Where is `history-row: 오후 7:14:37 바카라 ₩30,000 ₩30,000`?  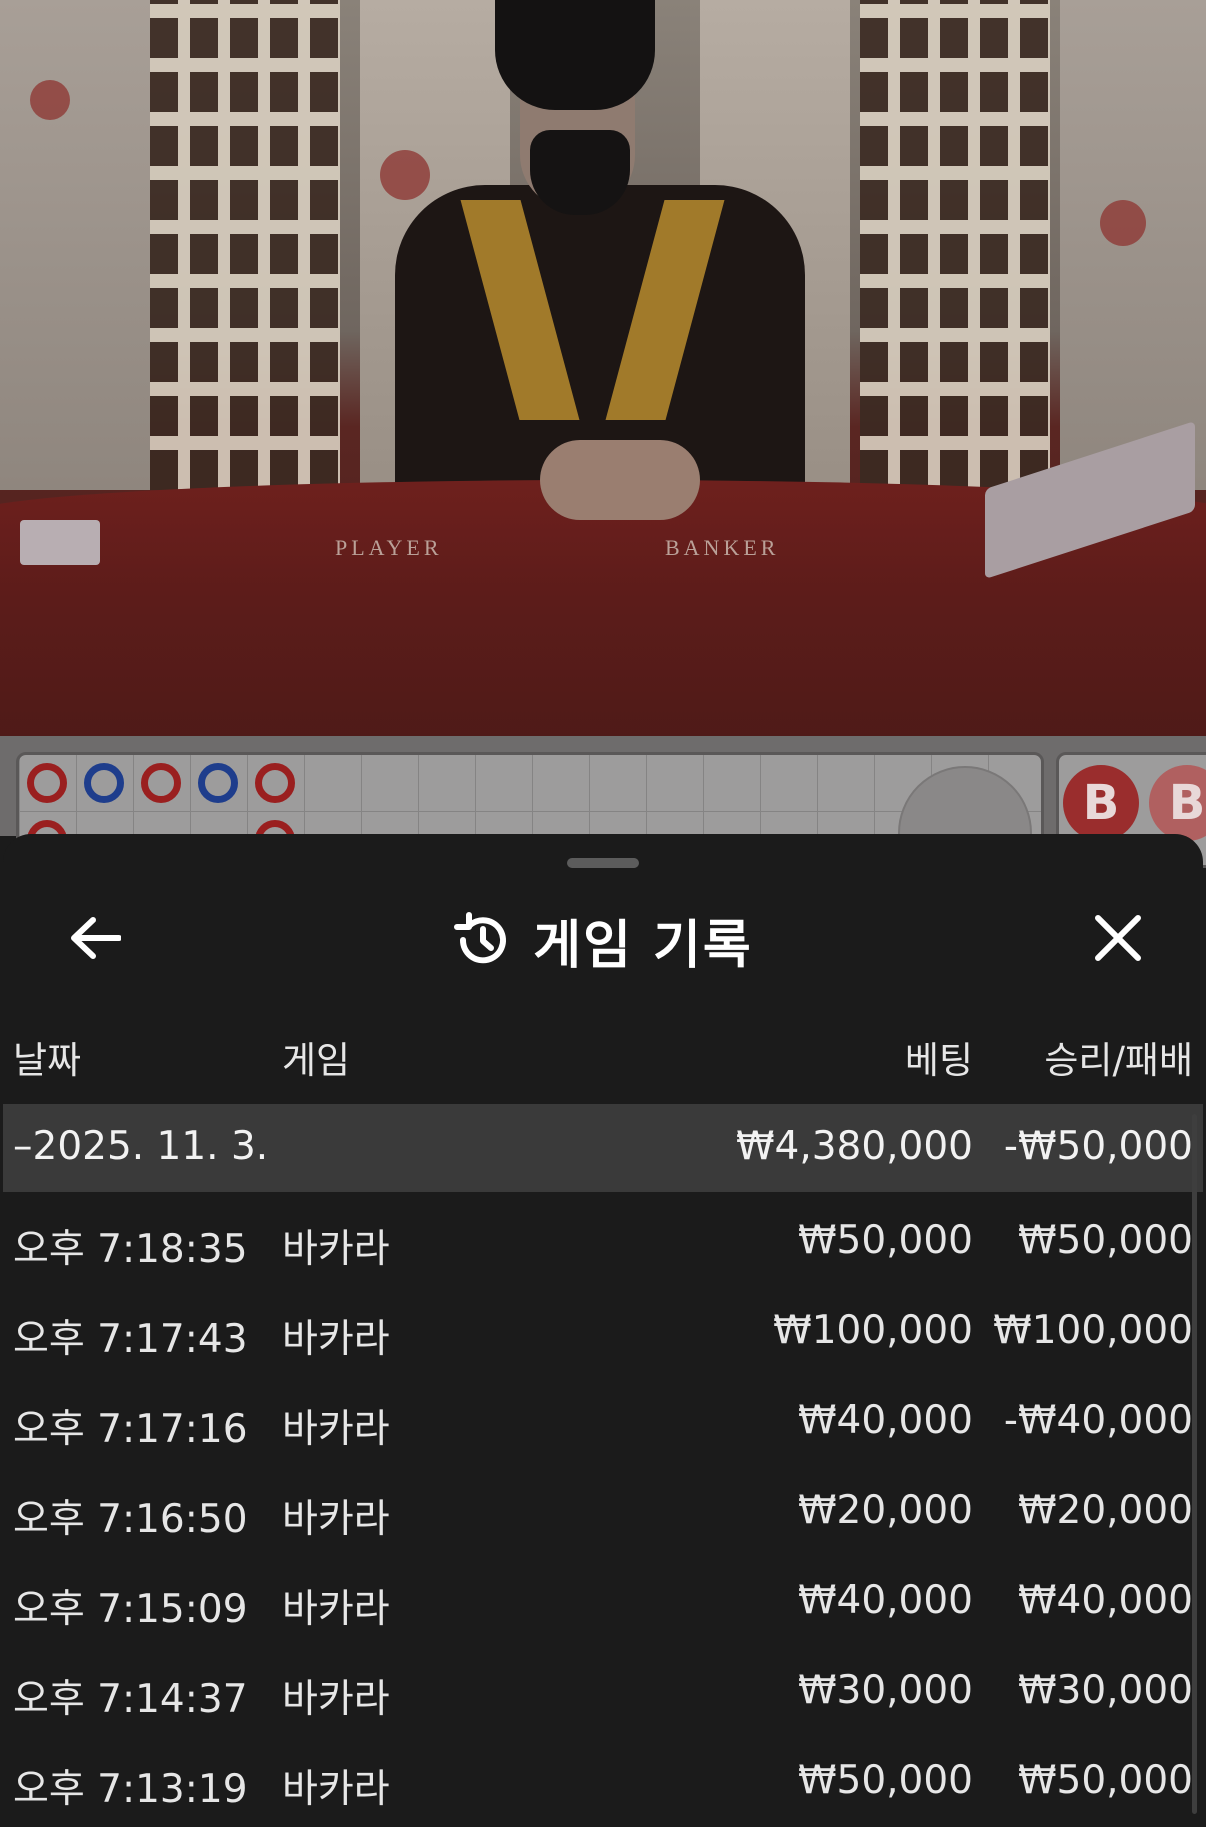
history-row: 오후 7:14:37 바카라 ₩30,000 ₩30,000 is located at coordinates (603, 1687).